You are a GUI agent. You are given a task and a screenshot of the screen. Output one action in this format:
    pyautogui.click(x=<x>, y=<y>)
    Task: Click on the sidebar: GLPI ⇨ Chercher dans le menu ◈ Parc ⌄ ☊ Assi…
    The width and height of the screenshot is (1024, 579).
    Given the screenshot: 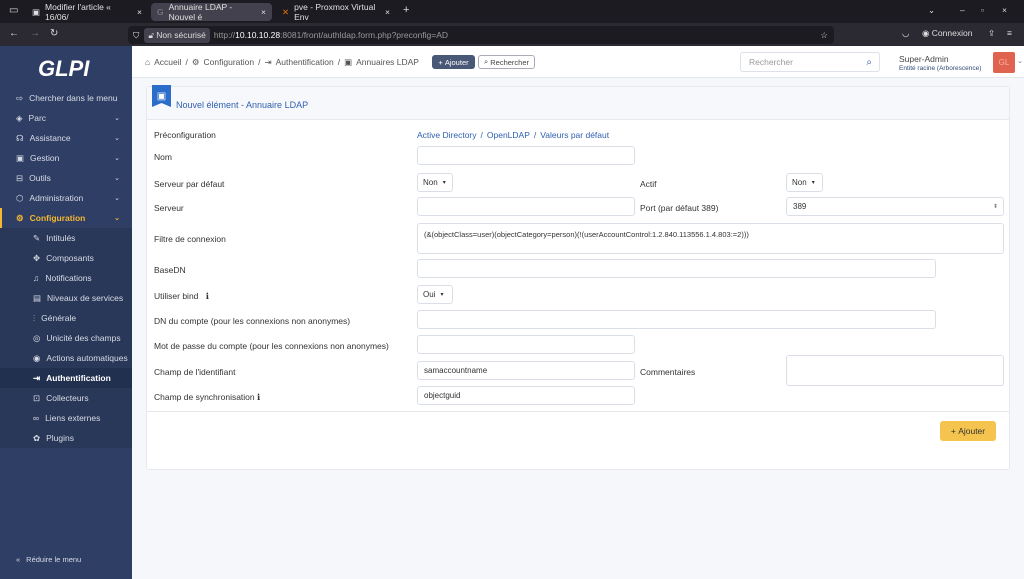 What is the action you would take?
    pyautogui.click(x=66, y=312)
    